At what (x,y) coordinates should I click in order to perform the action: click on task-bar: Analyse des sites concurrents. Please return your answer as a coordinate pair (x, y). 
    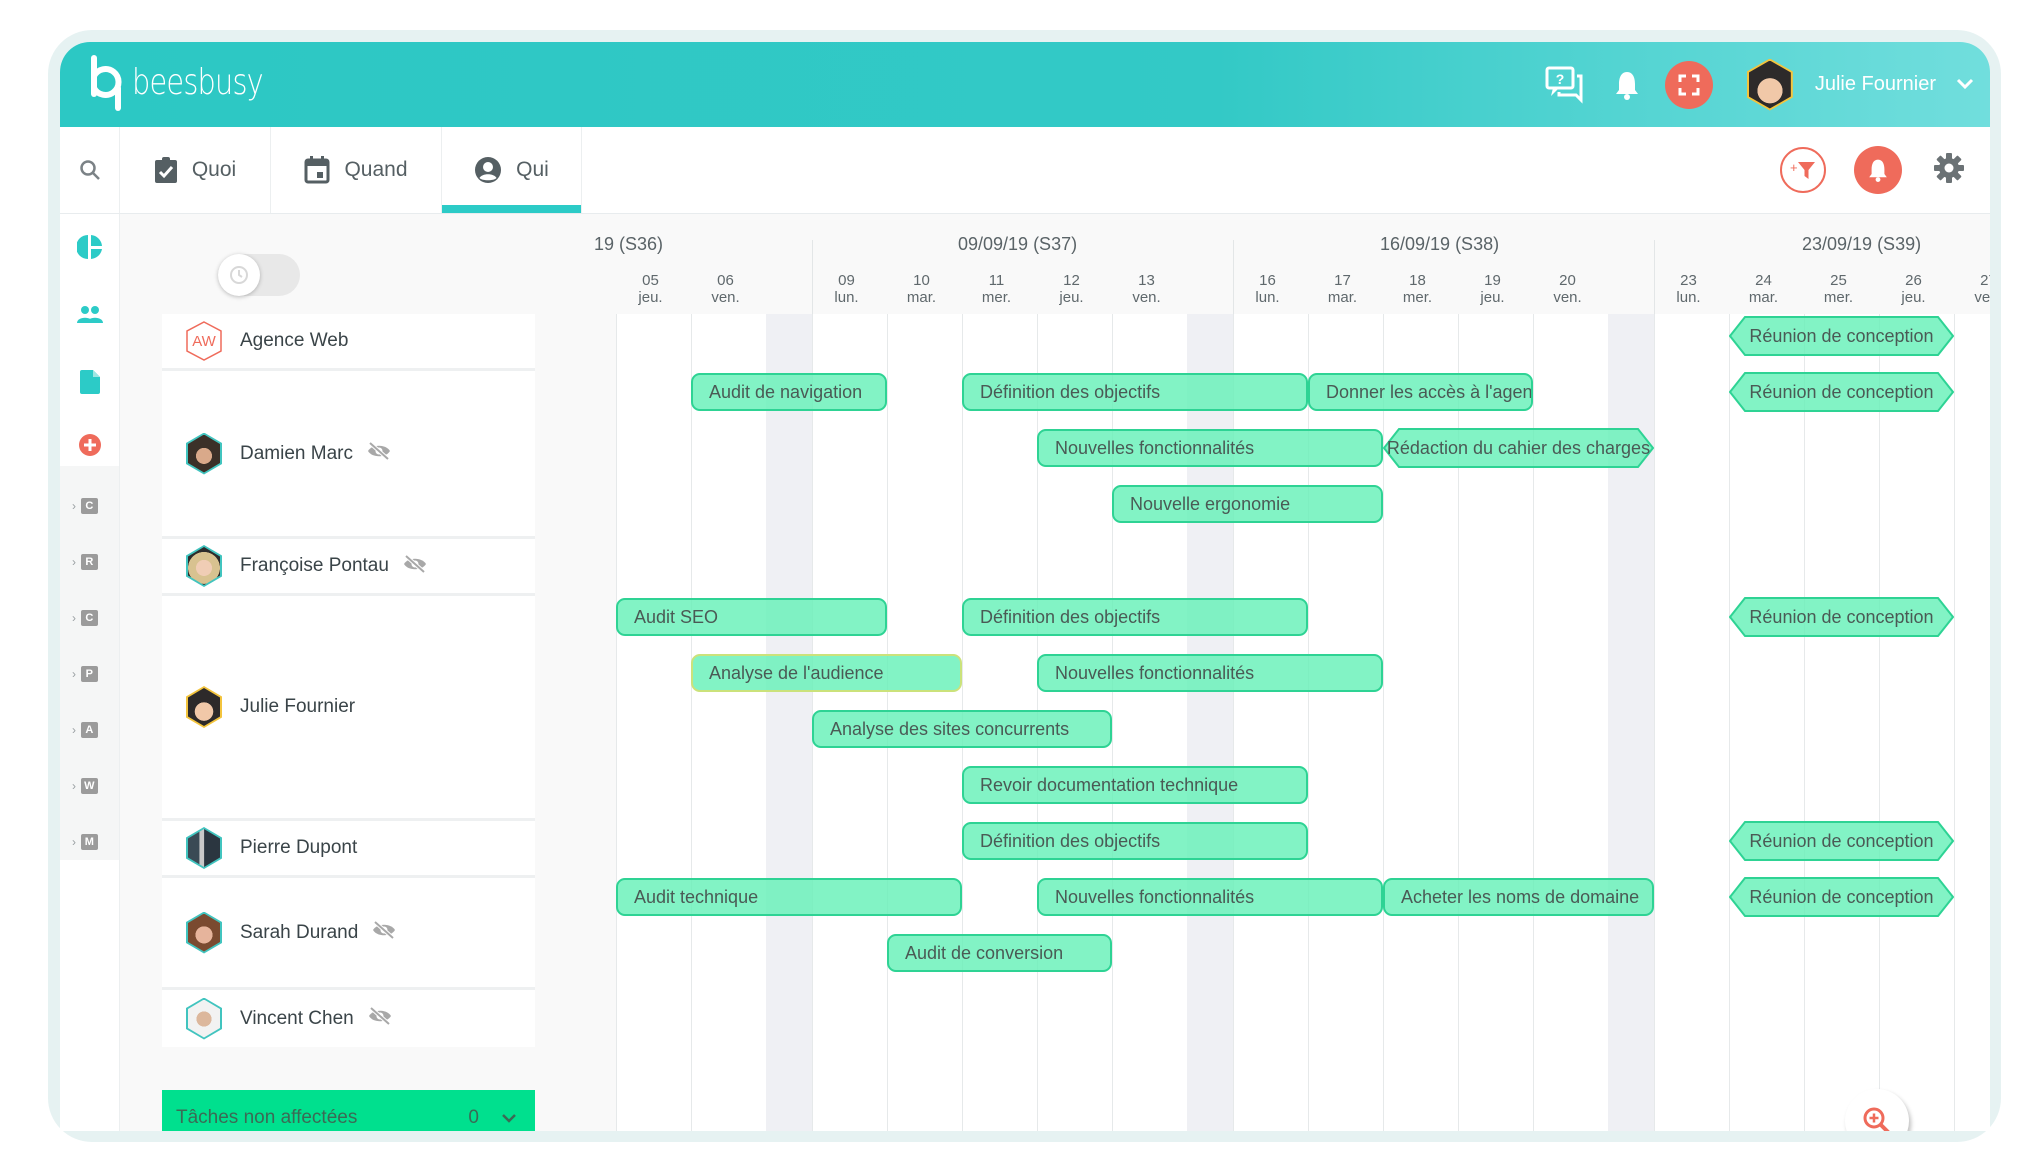
    Looking at the image, I should click on (962, 729).